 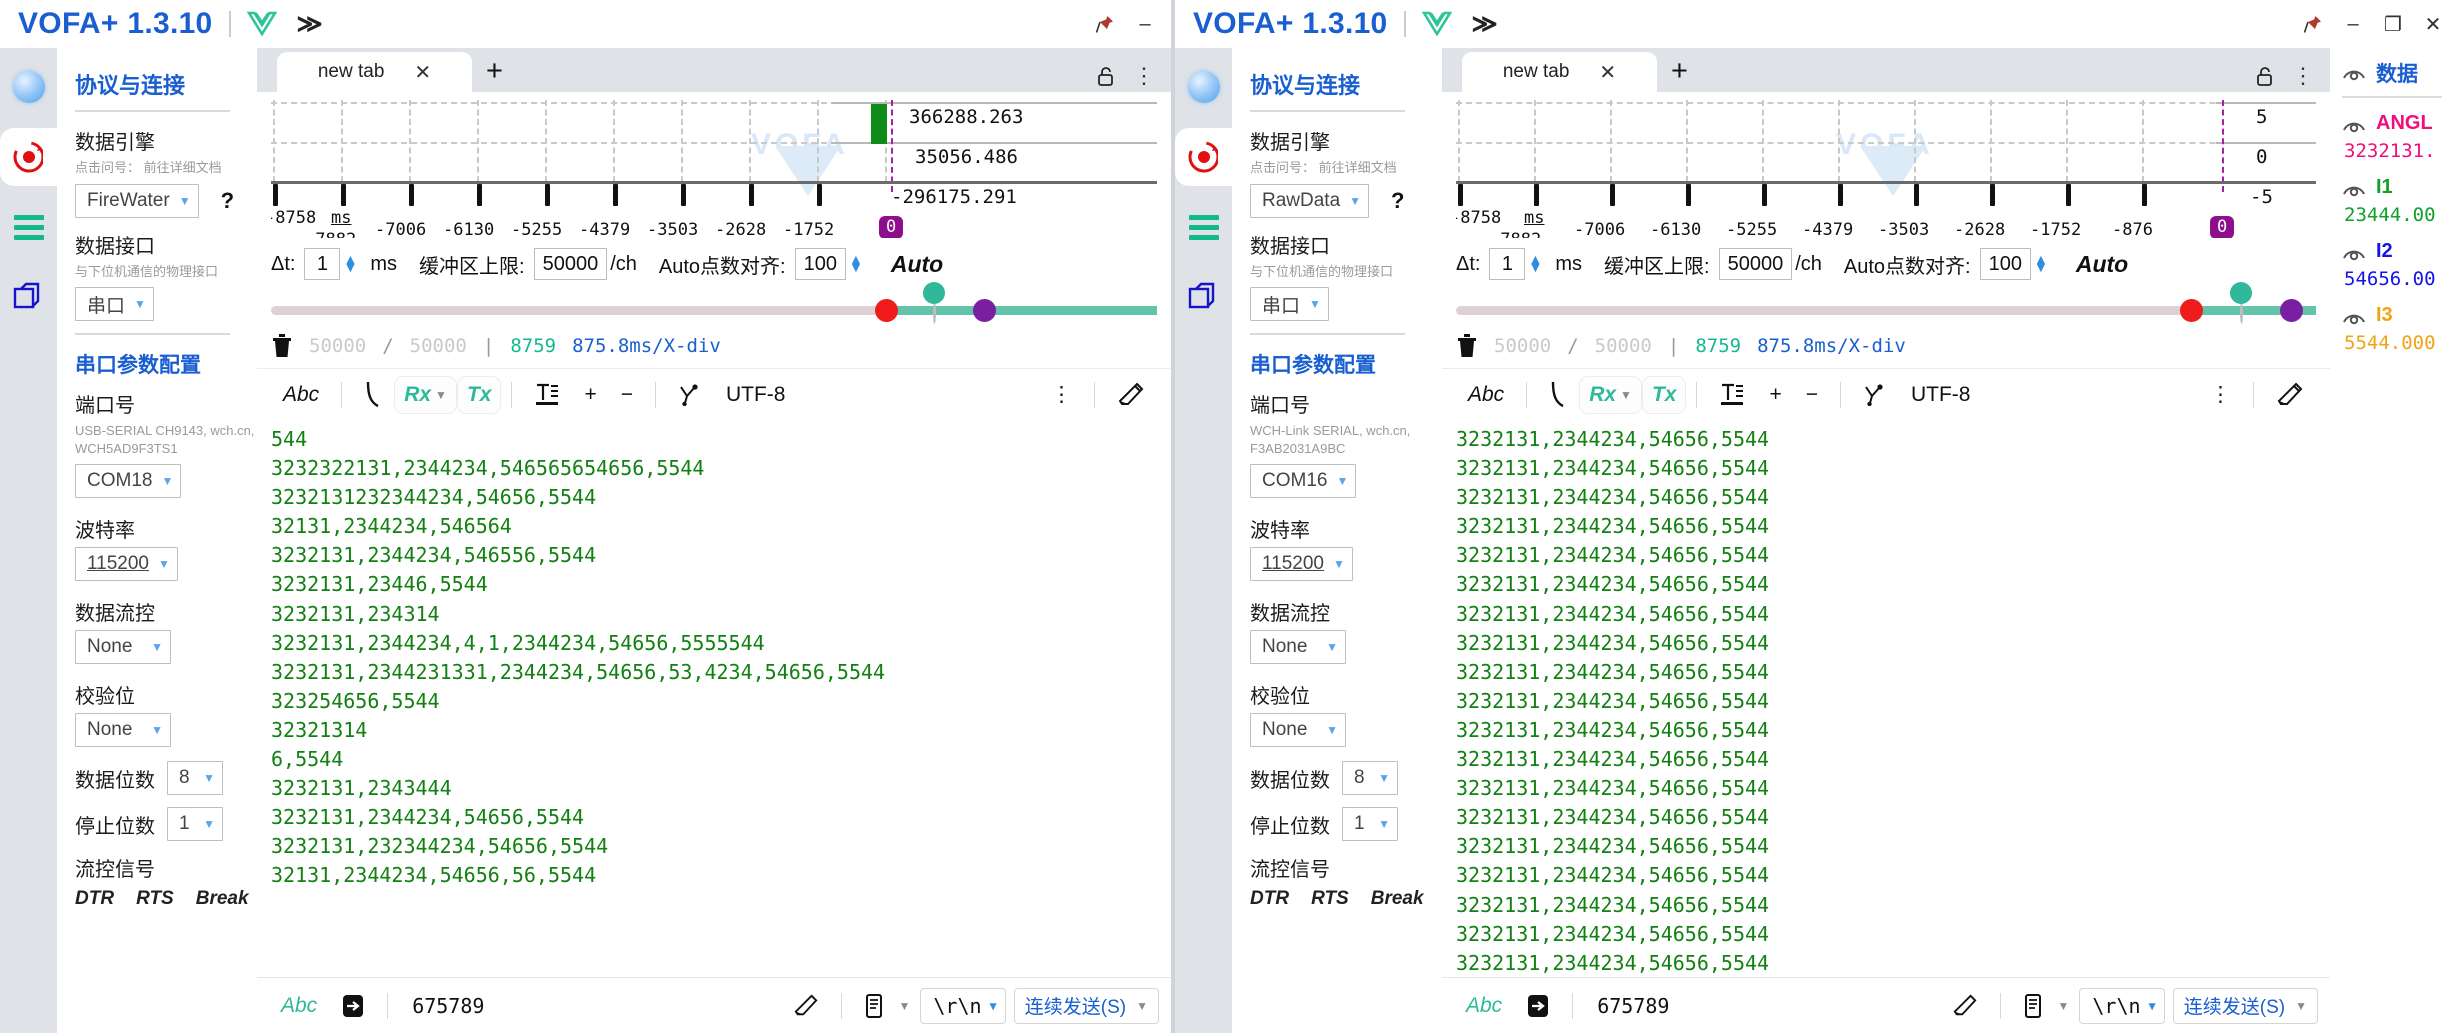 I want to click on right-data-engine-select: RawData ▼, so click(x=1310, y=200).